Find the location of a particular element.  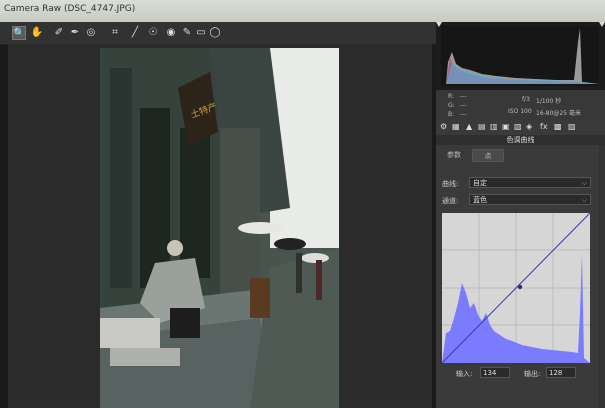

targeted-adjustment-tool-icon: ◎ is located at coordinates (91, 33).